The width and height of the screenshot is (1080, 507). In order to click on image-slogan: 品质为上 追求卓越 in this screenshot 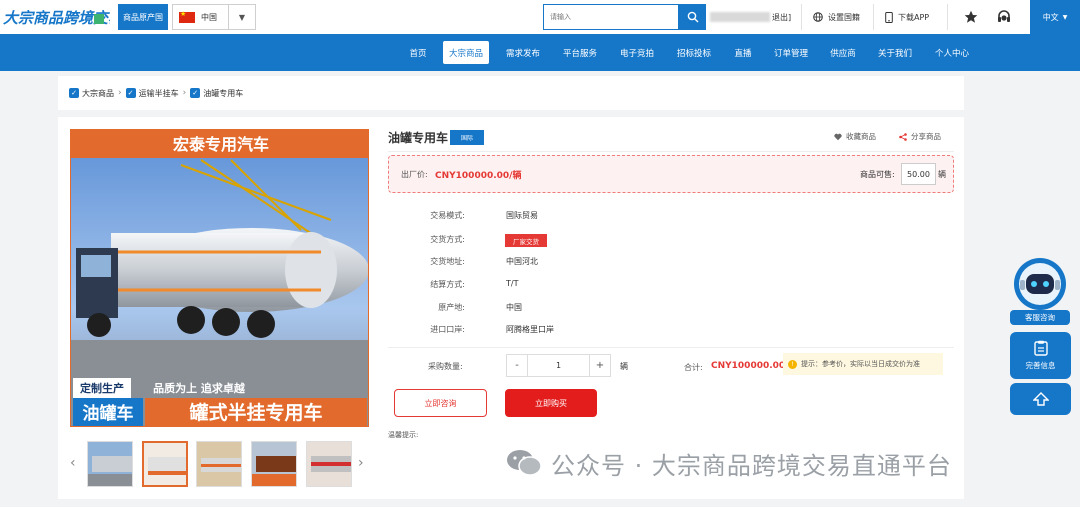, I will do `click(199, 388)`.